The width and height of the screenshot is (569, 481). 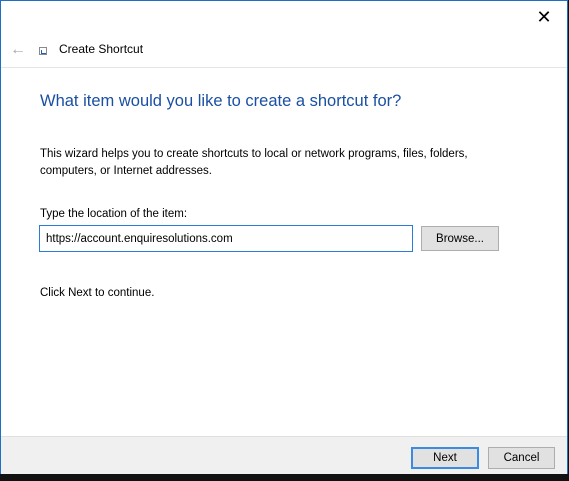 What do you see at coordinates (284, 455) in the screenshot?
I see `wizard-footer: Next Cancel` at bounding box center [284, 455].